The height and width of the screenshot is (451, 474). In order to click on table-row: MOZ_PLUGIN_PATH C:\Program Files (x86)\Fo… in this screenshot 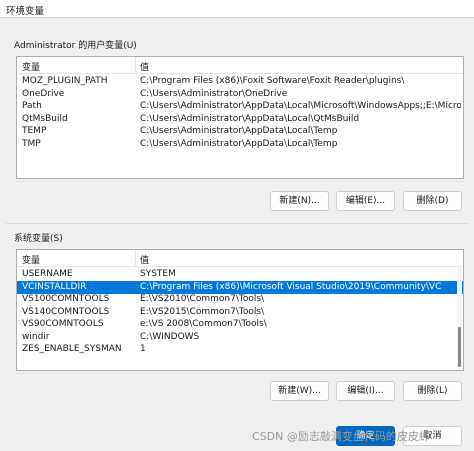, I will do `click(240, 81)`.